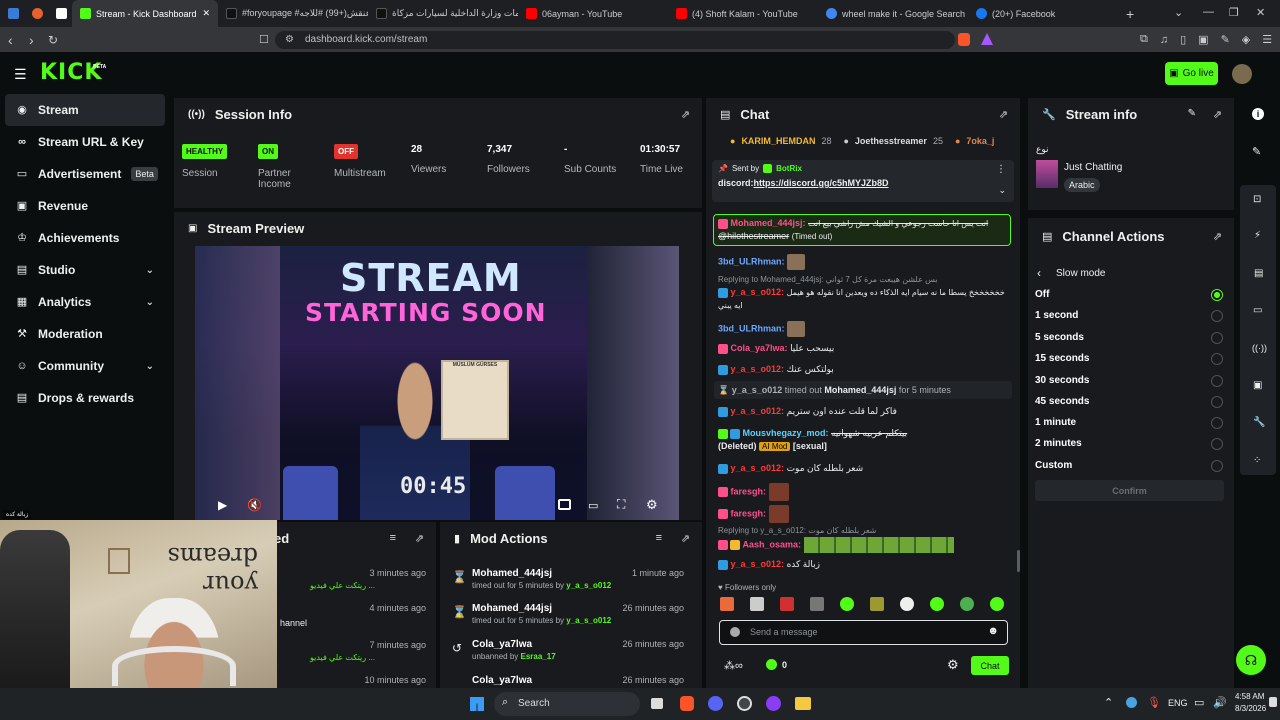 The height and width of the screenshot is (720, 1280). Describe the element at coordinates (588, 620) in the screenshot. I see `mod-actor: y_a_s_o012` at that location.